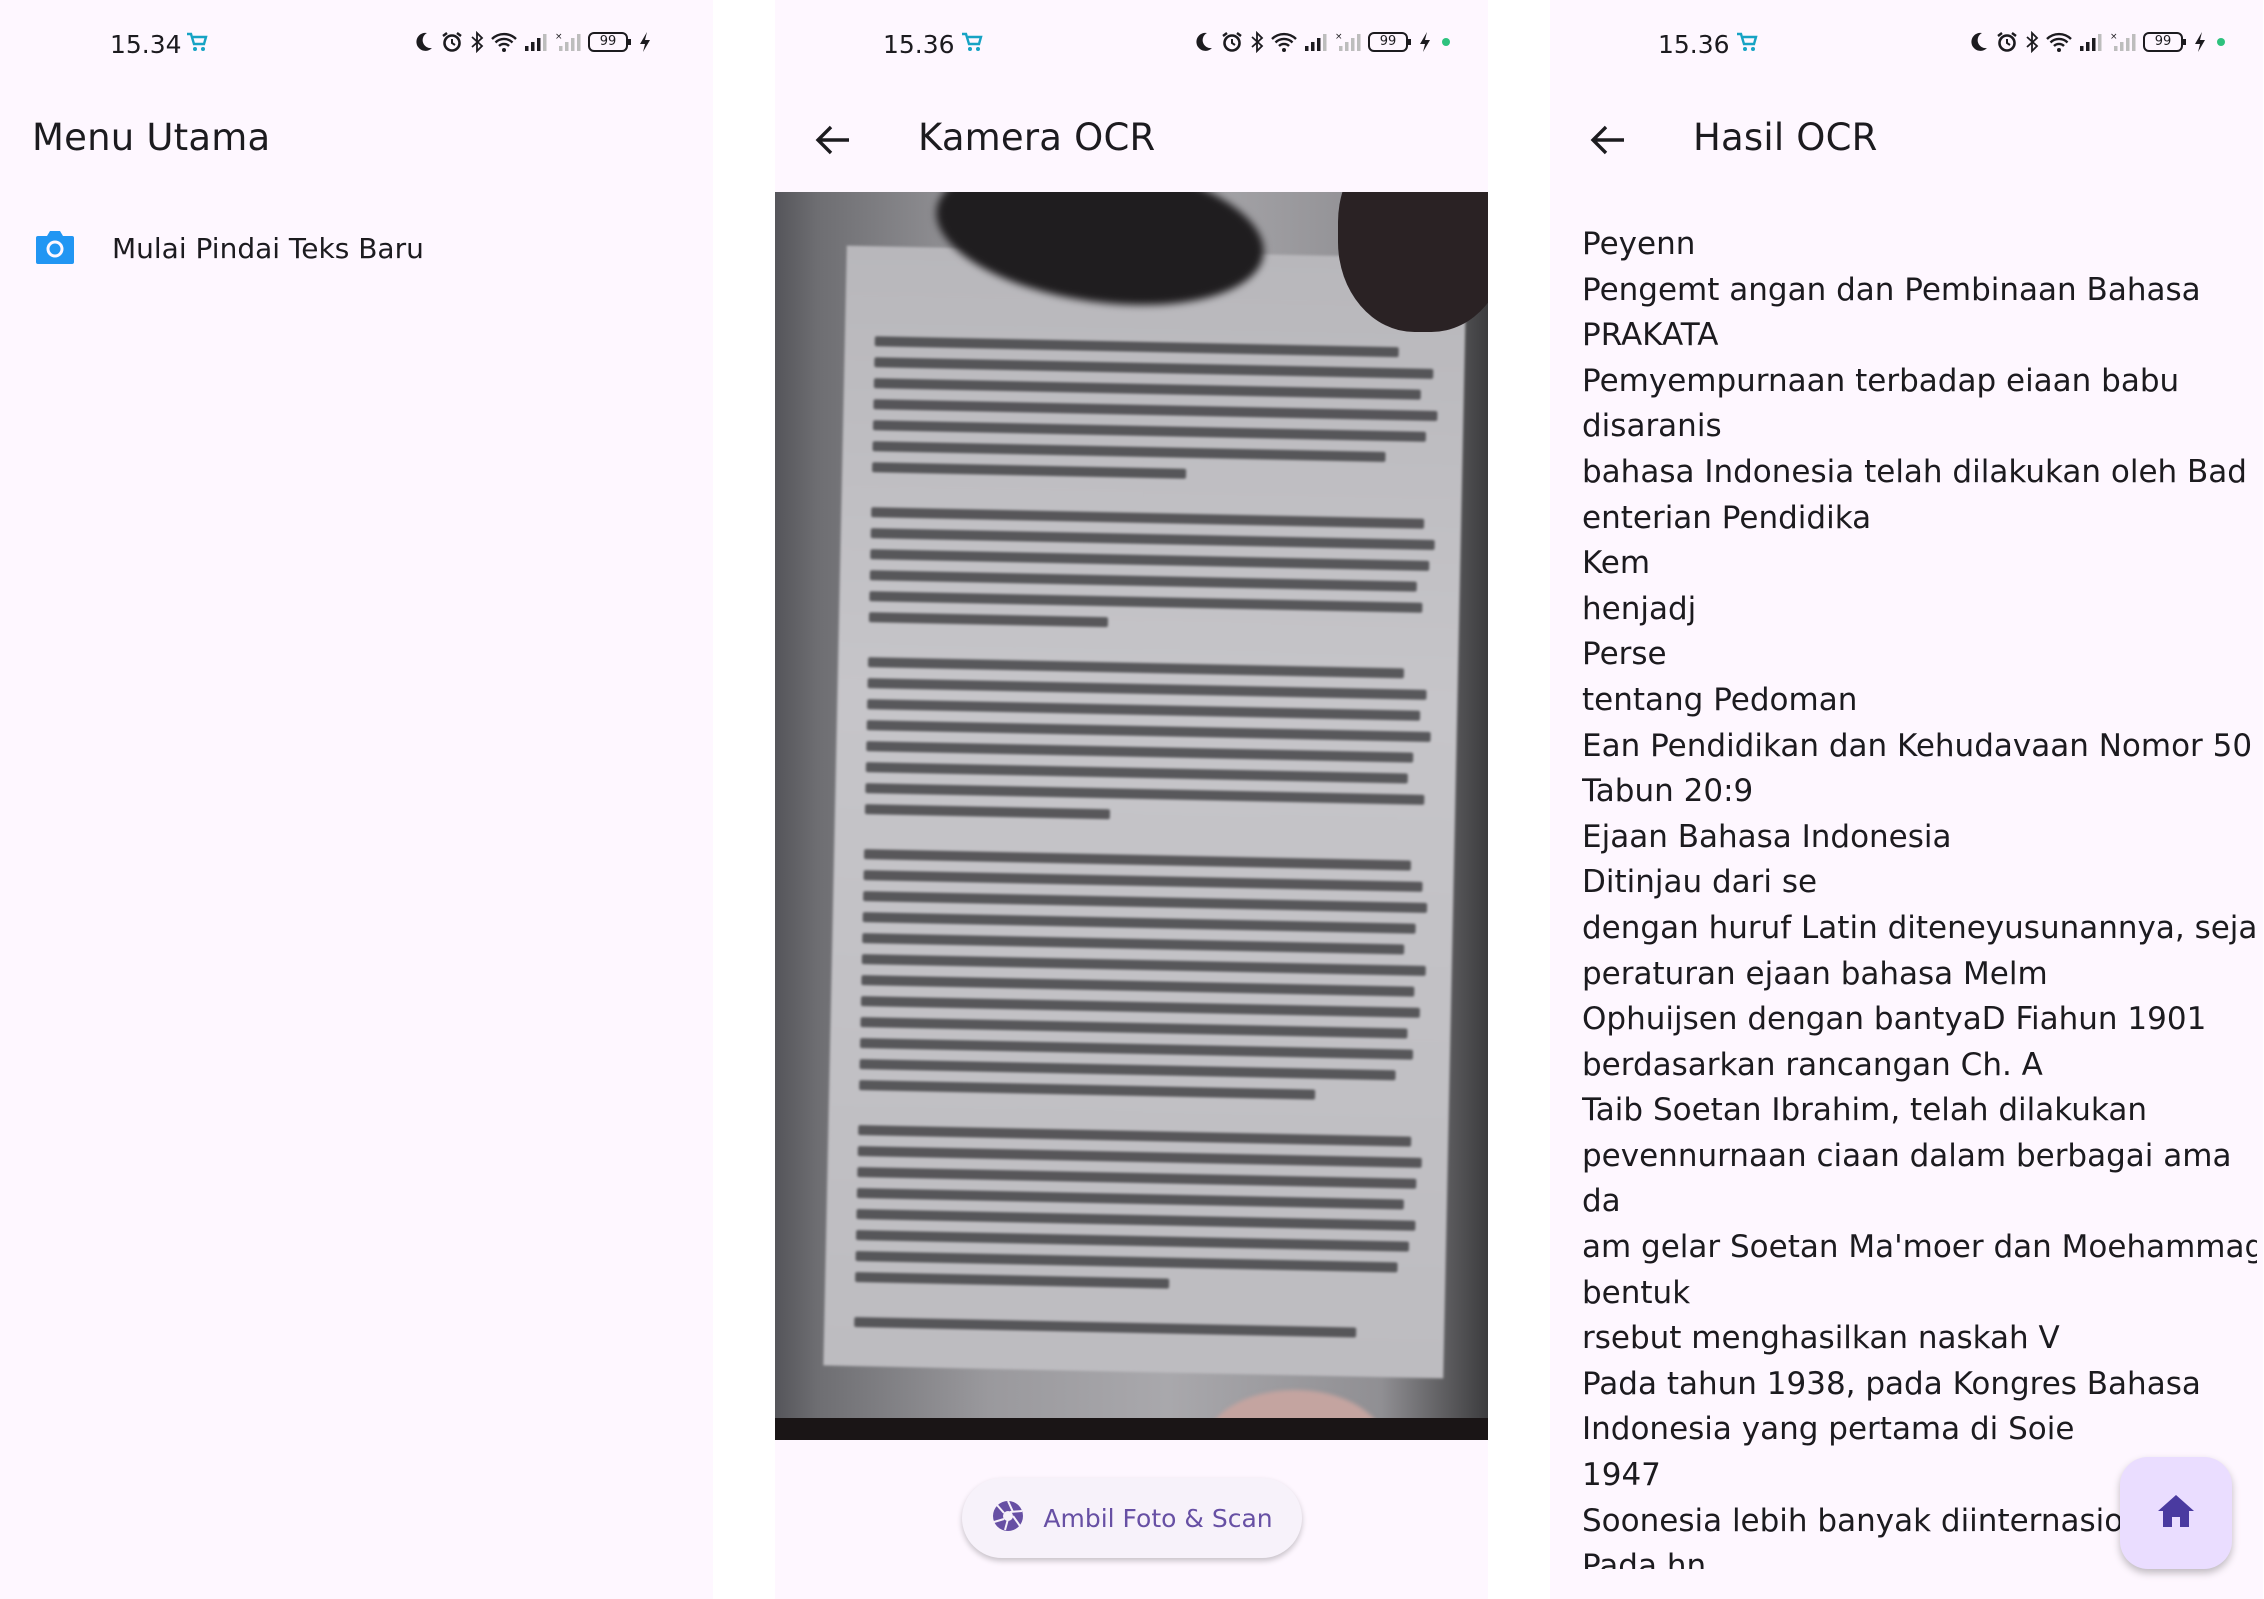  What do you see at coordinates (1917, 745) in the screenshot?
I see `ocr-line: Ean Pendidikan dan Kehudavaan Nomor 50` at bounding box center [1917, 745].